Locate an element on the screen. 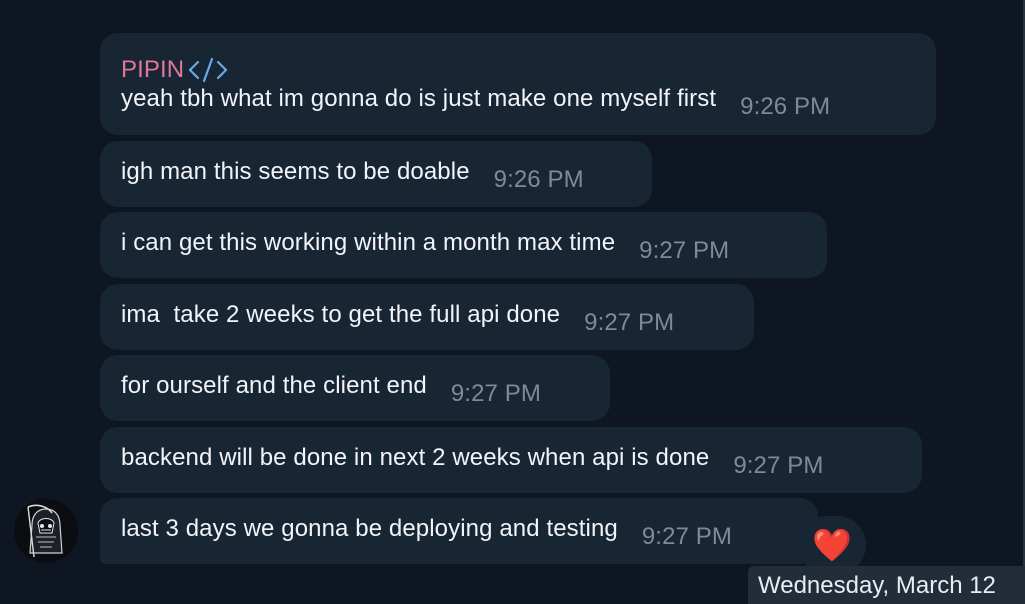 The height and width of the screenshot is (604, 1025). date-separator-label: Wednesday, March 12 is located at coordinates (877, 585).